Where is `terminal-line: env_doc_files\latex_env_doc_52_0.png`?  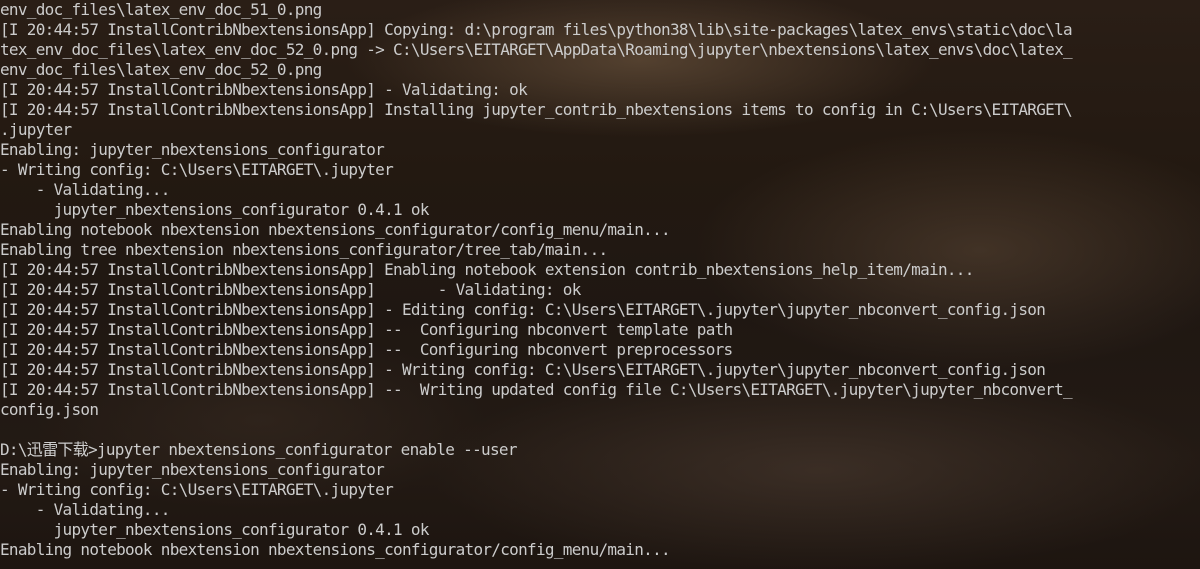 terminal-line: env_doc_files\latex_env_doc_52_0.png is located at coordinates (161, 69).